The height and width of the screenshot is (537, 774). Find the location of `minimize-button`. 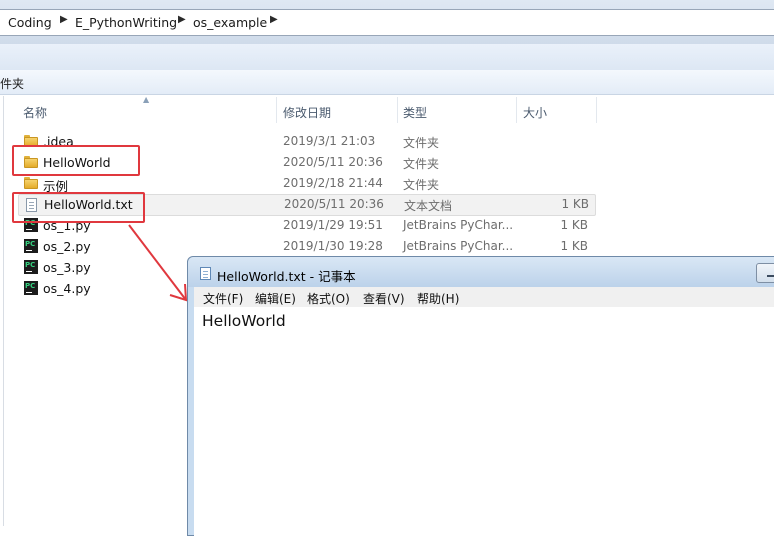

minimize-button is located at coordinates (765, 273).